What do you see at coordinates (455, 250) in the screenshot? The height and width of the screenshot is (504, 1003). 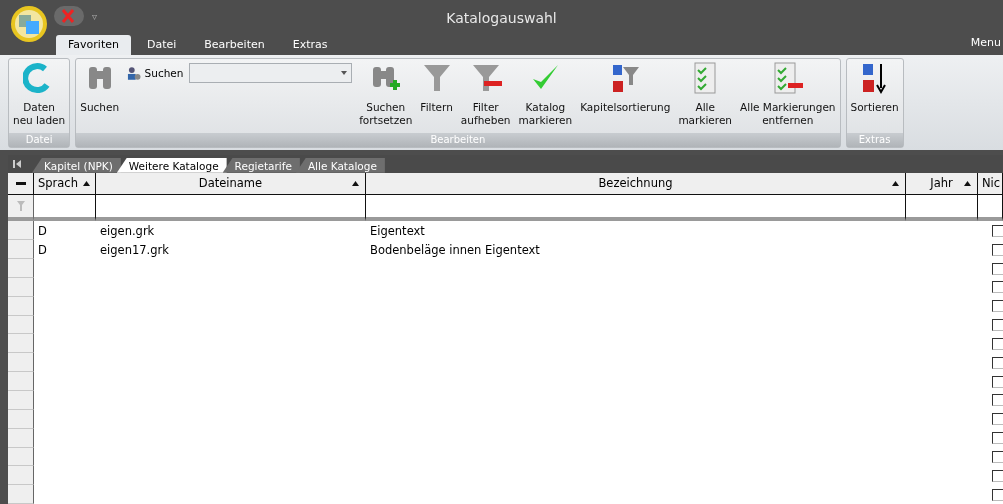 I see `table-cell-text: Bodenbeläge innen Eigentext` at bounding box center [455, 250].